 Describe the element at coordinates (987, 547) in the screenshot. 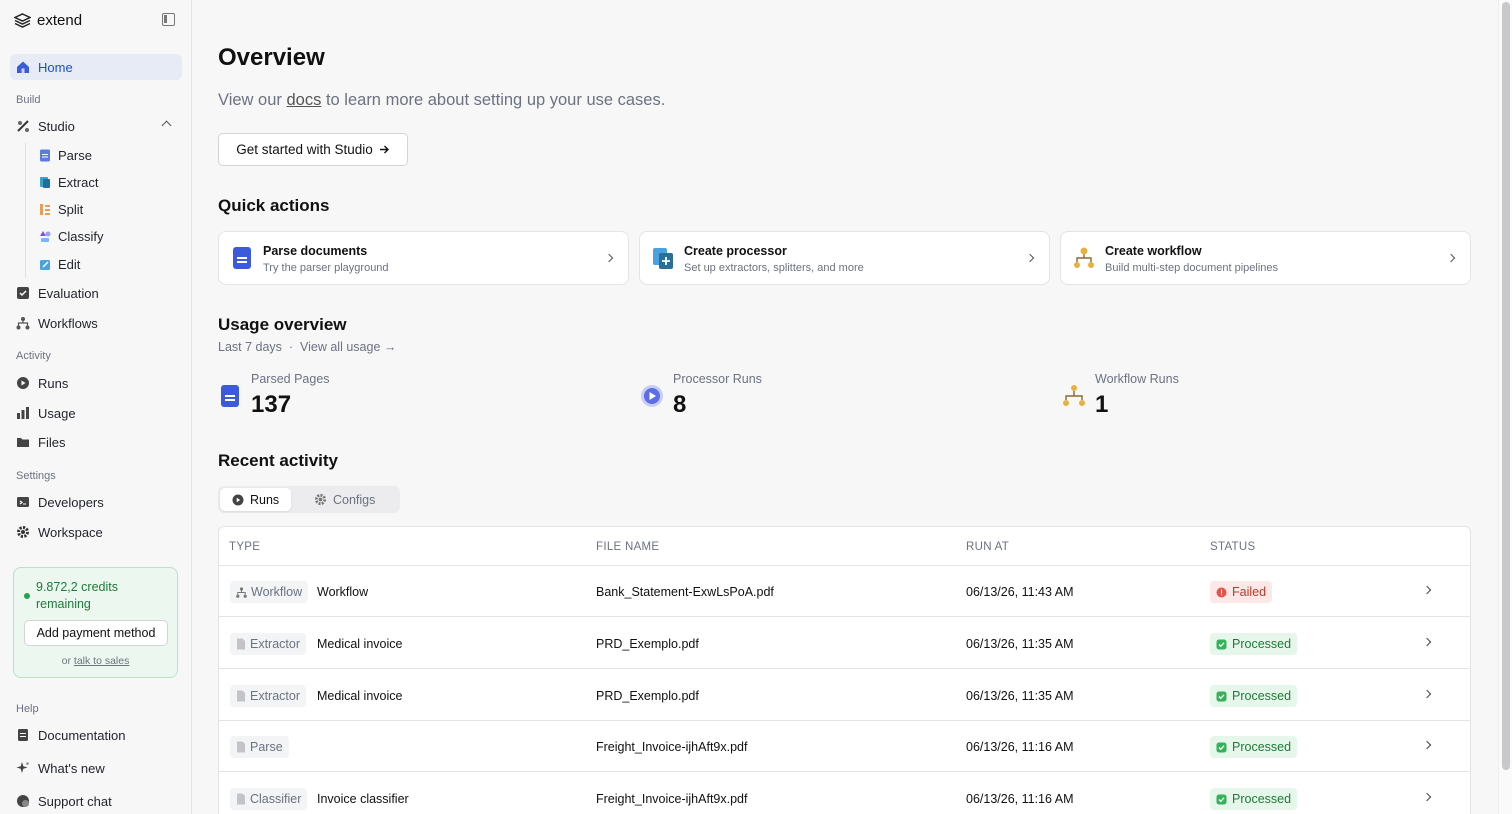

I see `column-header-run-at: RUN AT` at that location.